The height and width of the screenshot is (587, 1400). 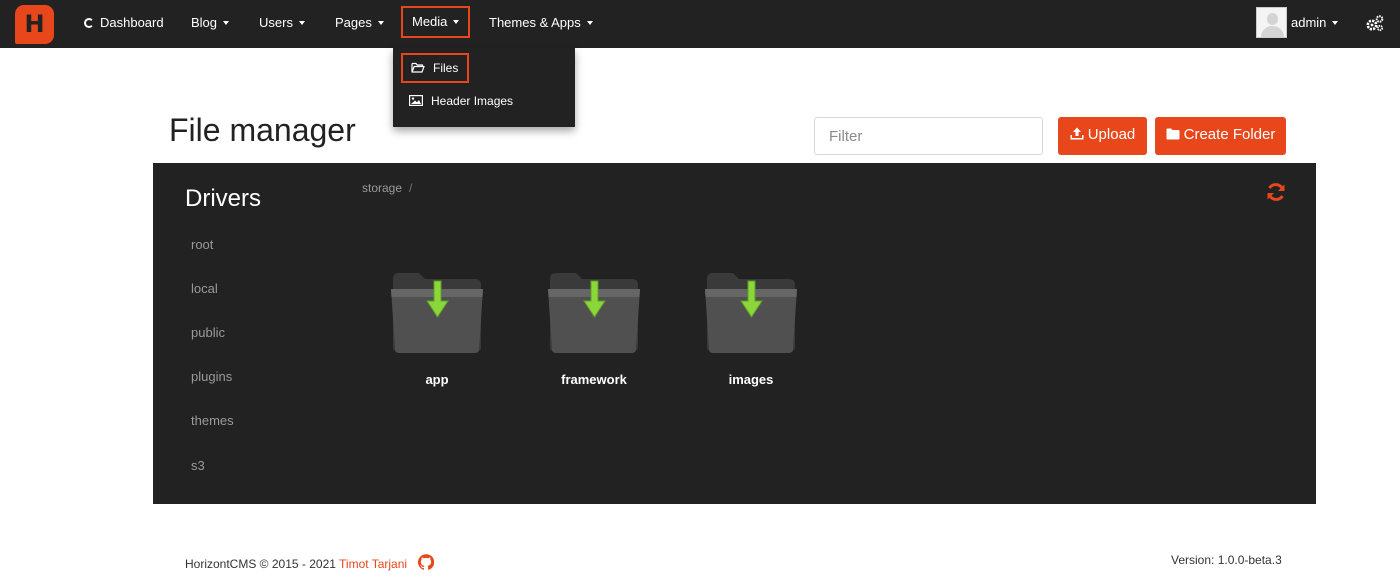 I want to click on folder-icon, so click(x=1173, y=134).